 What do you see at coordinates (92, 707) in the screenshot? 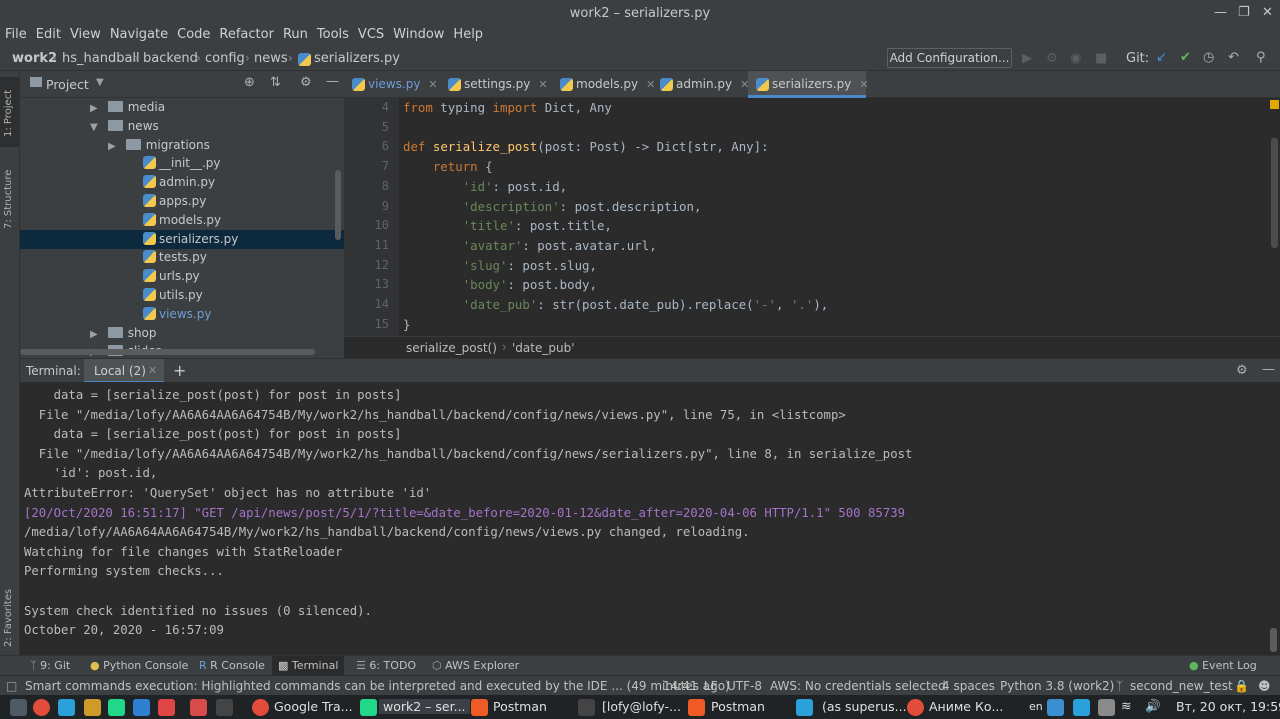
I see `sublime-icon` at bounding box center [92, 707].